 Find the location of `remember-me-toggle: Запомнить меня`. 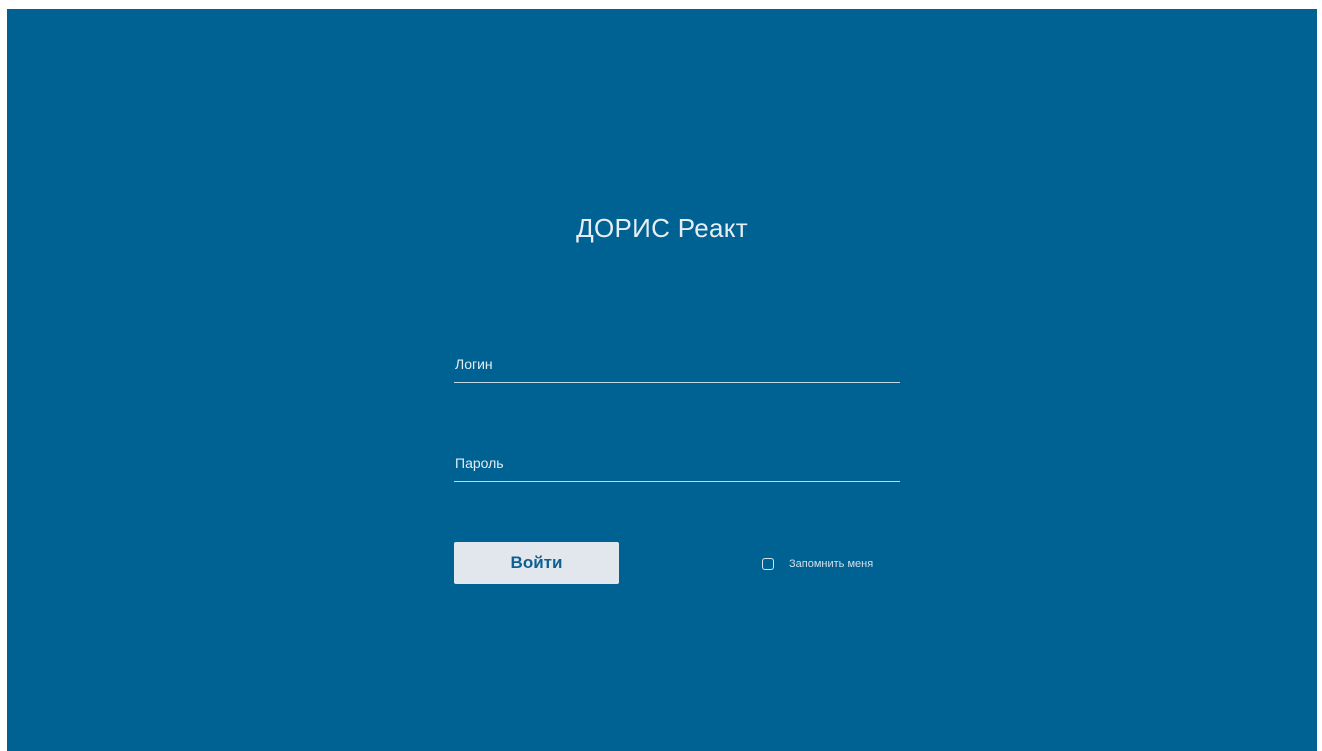

remember-me-toggle: Запомнить меня is located at coordinates (817, 563).